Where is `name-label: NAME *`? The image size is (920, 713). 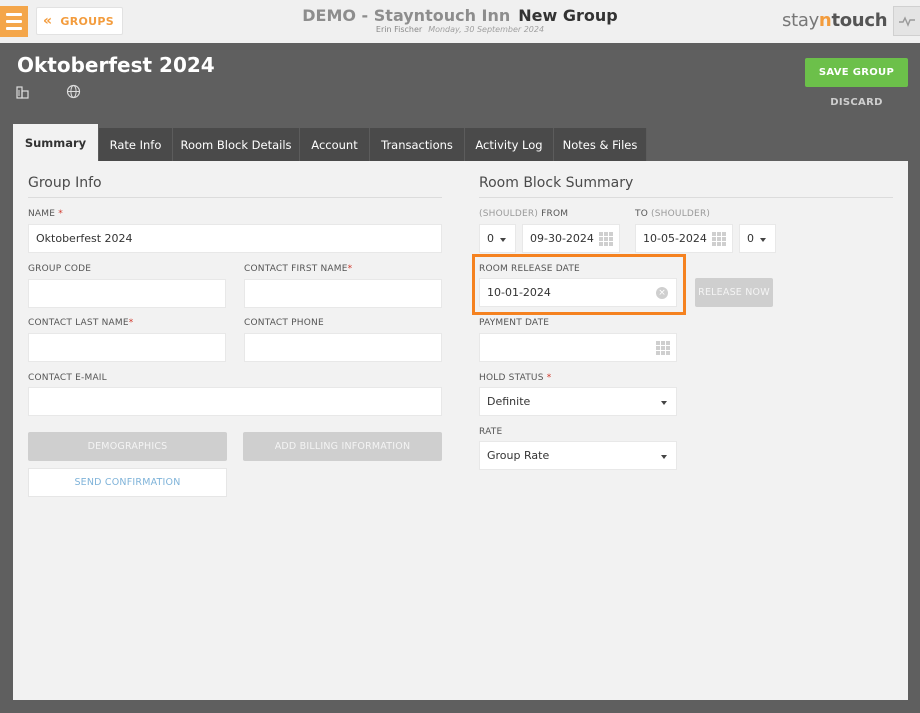
name-label: NAME * is located at coordinates (45, 214).